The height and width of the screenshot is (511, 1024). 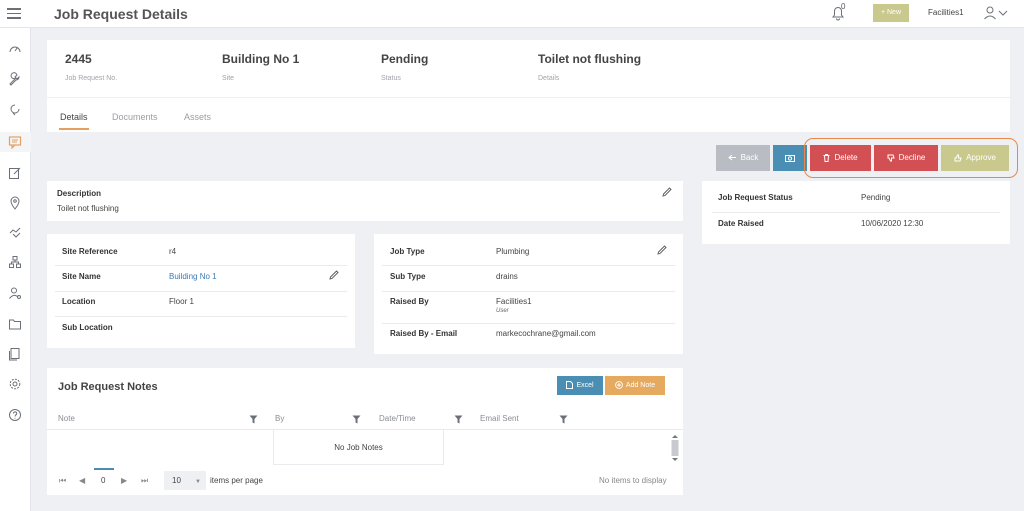 What do you see at coordinates (365, 419) in the screenshot?
I see `notes-grid-header: Note By Date/Time Email Sent` at bounding box center [365, 419].